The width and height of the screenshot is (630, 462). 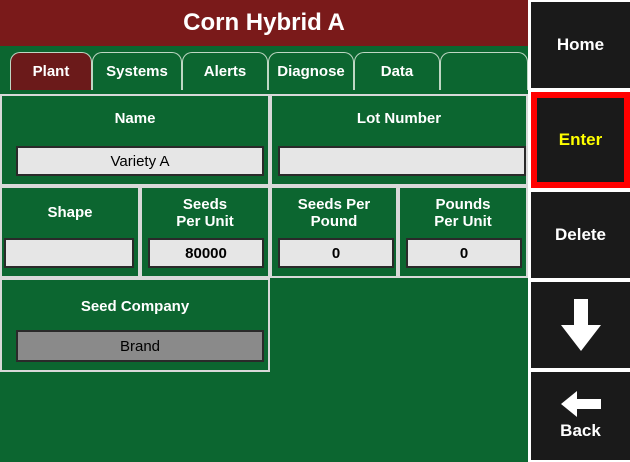 I want to click on tab-label: Data, so click(x=397, y=71).